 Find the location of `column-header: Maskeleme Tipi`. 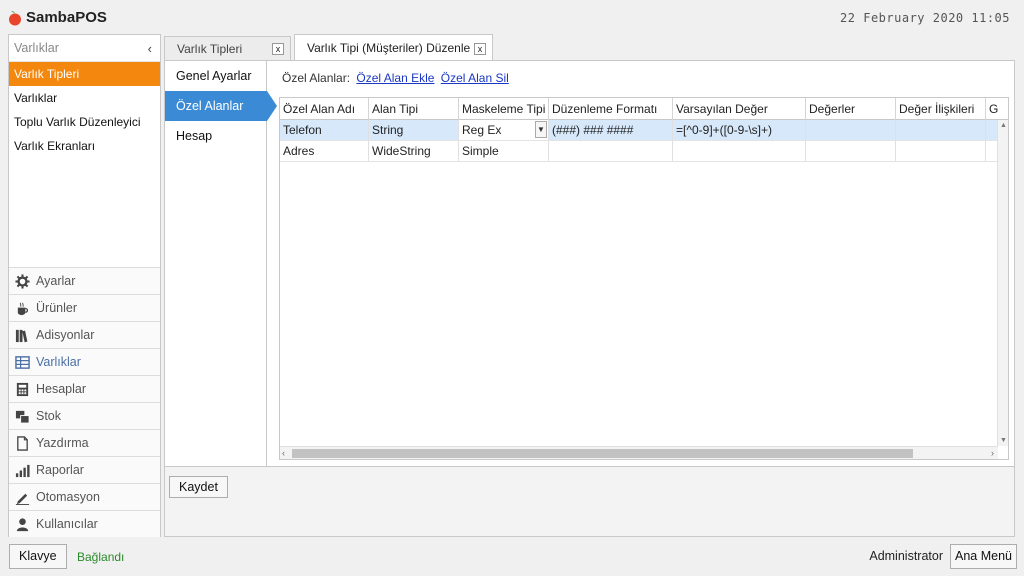

column-header: Maskeleme Tipi is located at coordinates (504, 109).